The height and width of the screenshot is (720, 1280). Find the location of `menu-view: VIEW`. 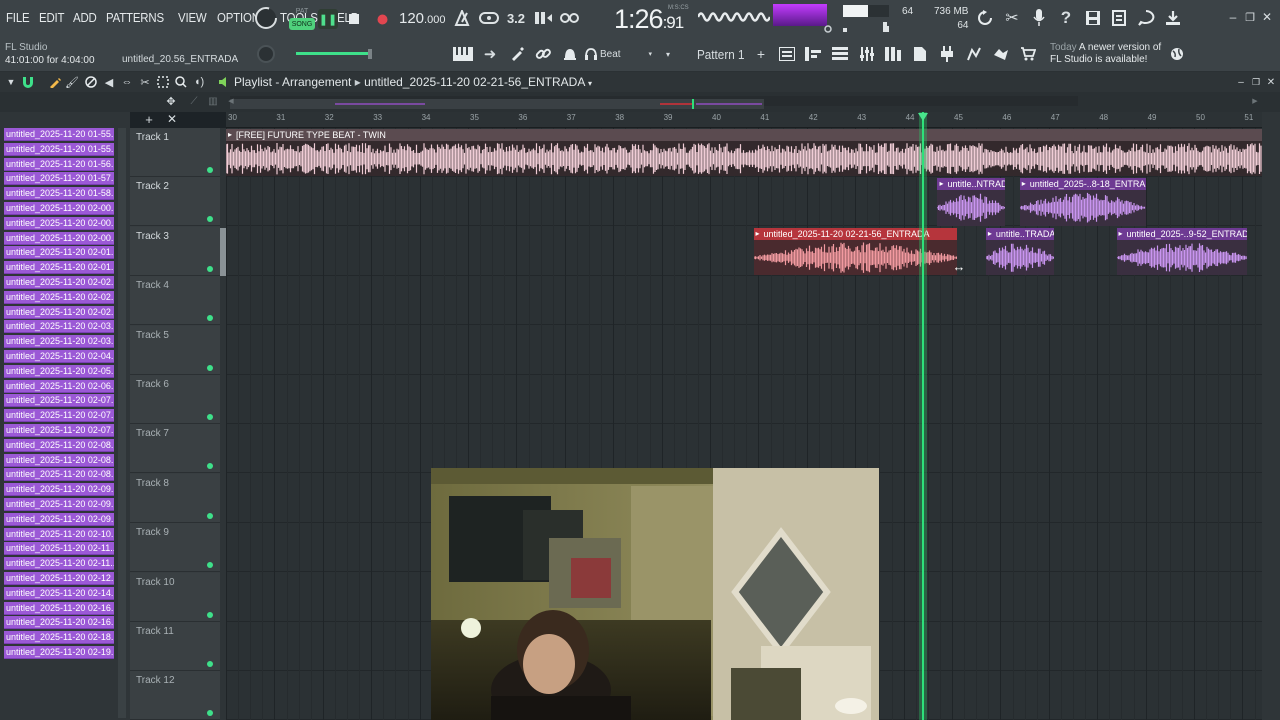

menu-view: VIEW is located at coordinates (192, 17).